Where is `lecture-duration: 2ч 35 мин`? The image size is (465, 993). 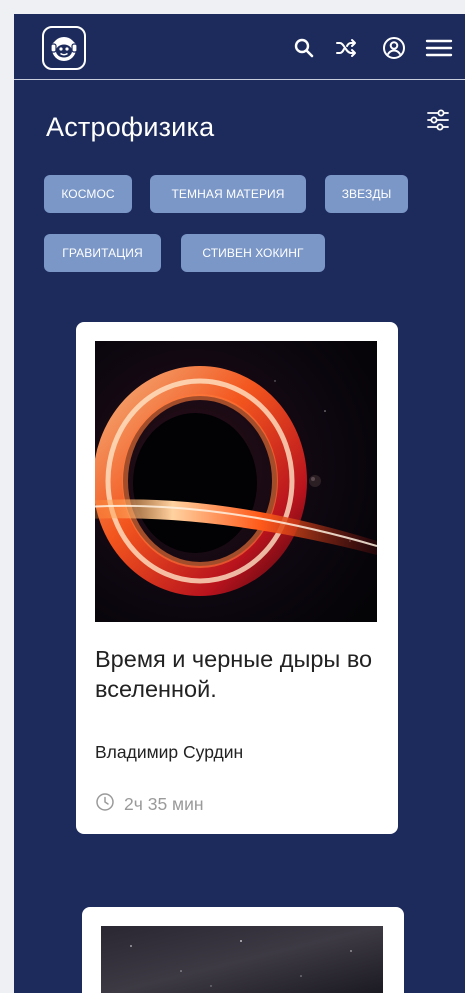 lecture-duration: 2ч 35 мин is located at coordinates (149, 804).